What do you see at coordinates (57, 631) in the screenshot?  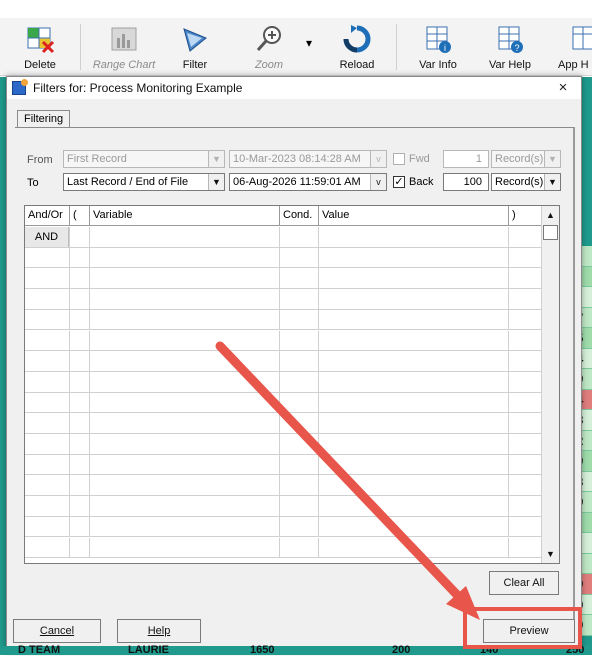 I see `cancel-button: Cancel` at bounding box center [57, 631].